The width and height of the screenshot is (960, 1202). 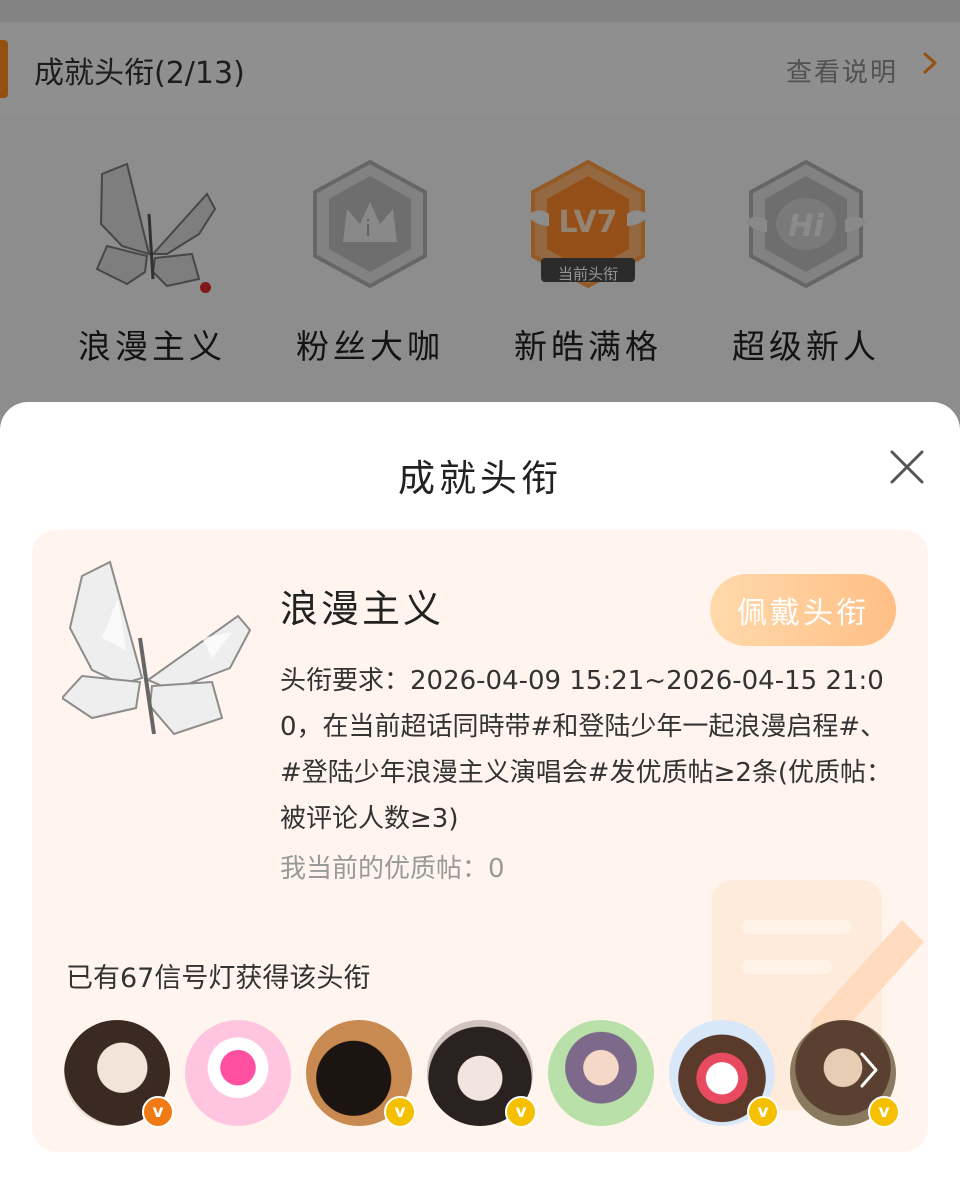 What do you see at coordinates (484, 1075) in the screenshot?
I see `owner-avatar-list: v v v v v` at bounding box center [484, 1075].